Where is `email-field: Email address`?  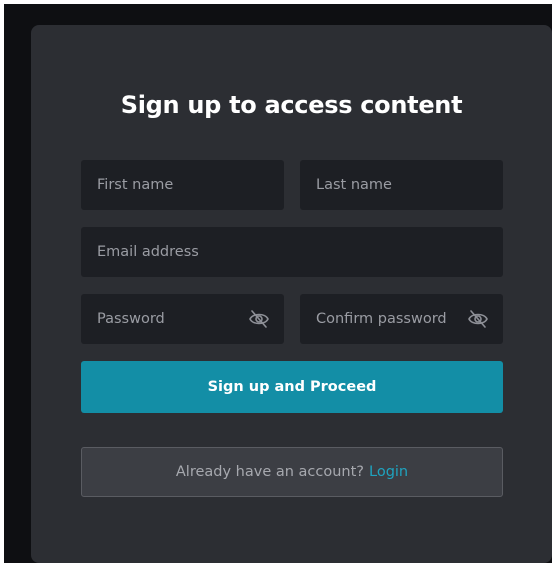 email-field: Email address is located at coordinates (292, 252).